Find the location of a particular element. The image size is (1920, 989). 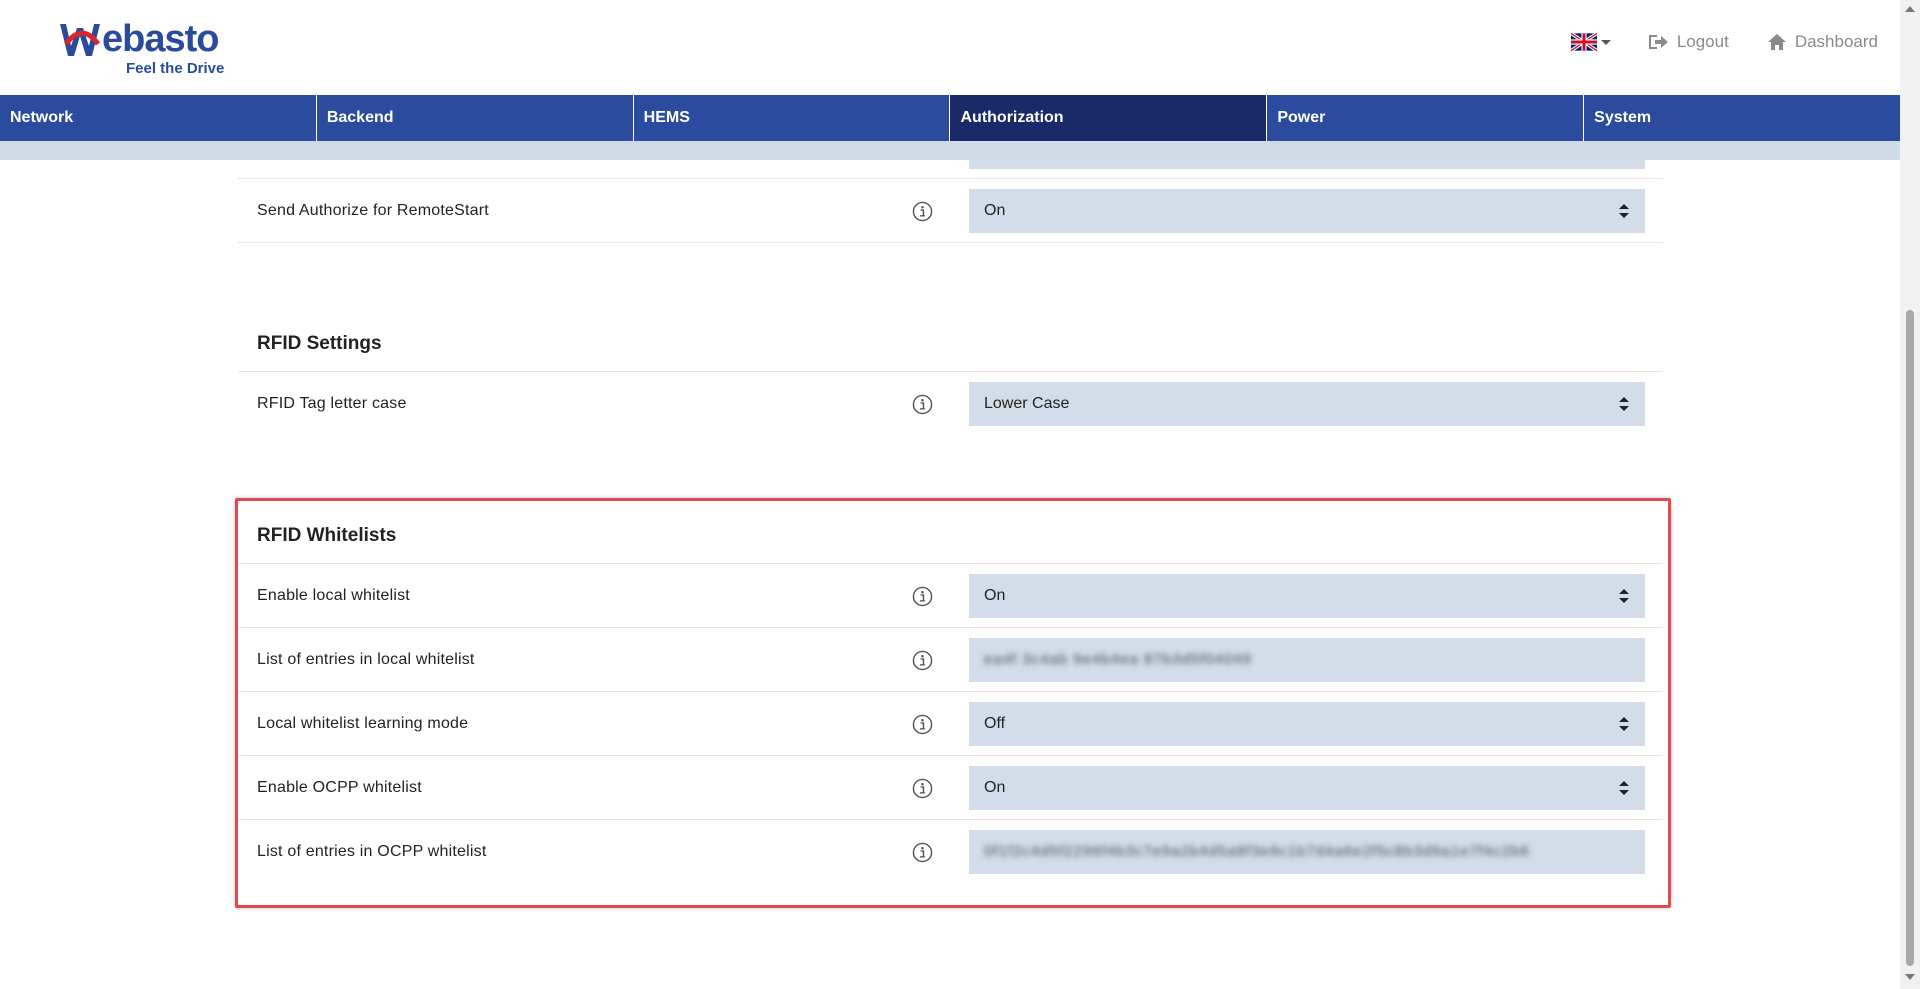

send-authorize-select: On is located at coordinates (1307, 211).